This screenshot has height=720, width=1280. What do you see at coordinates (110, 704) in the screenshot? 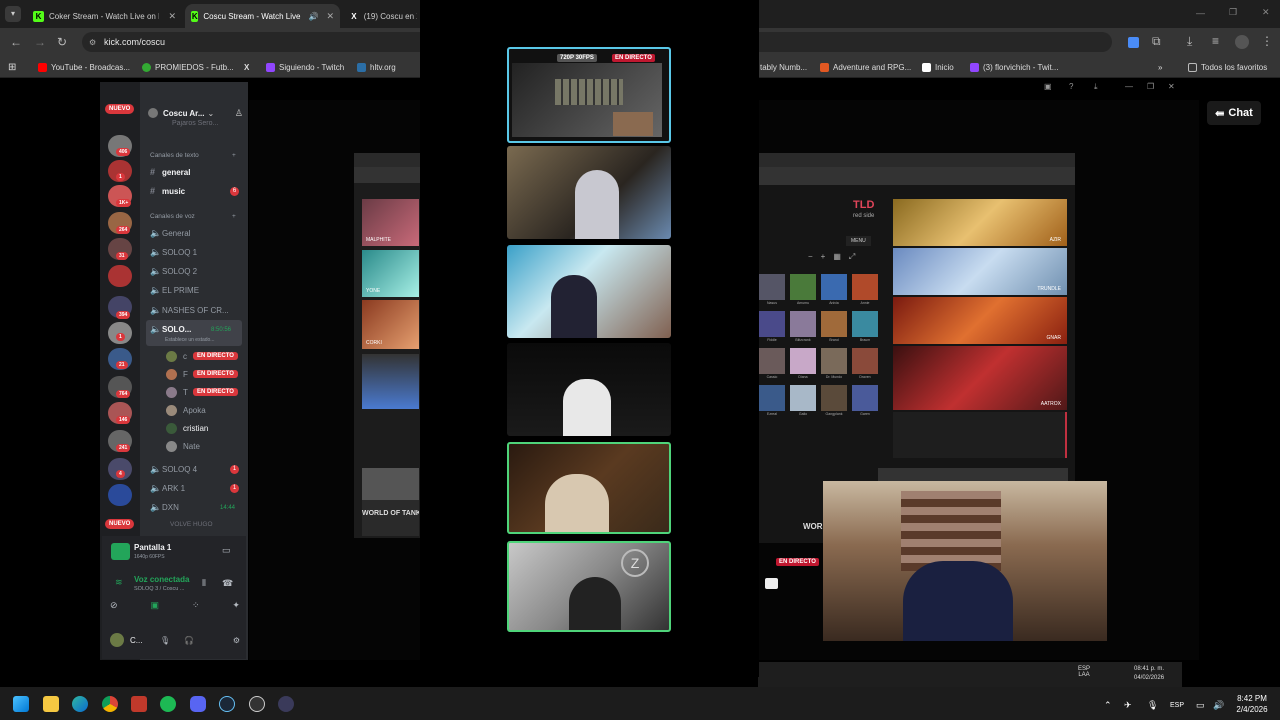
I see `chrome-icon` at bounding box center [110, 704].